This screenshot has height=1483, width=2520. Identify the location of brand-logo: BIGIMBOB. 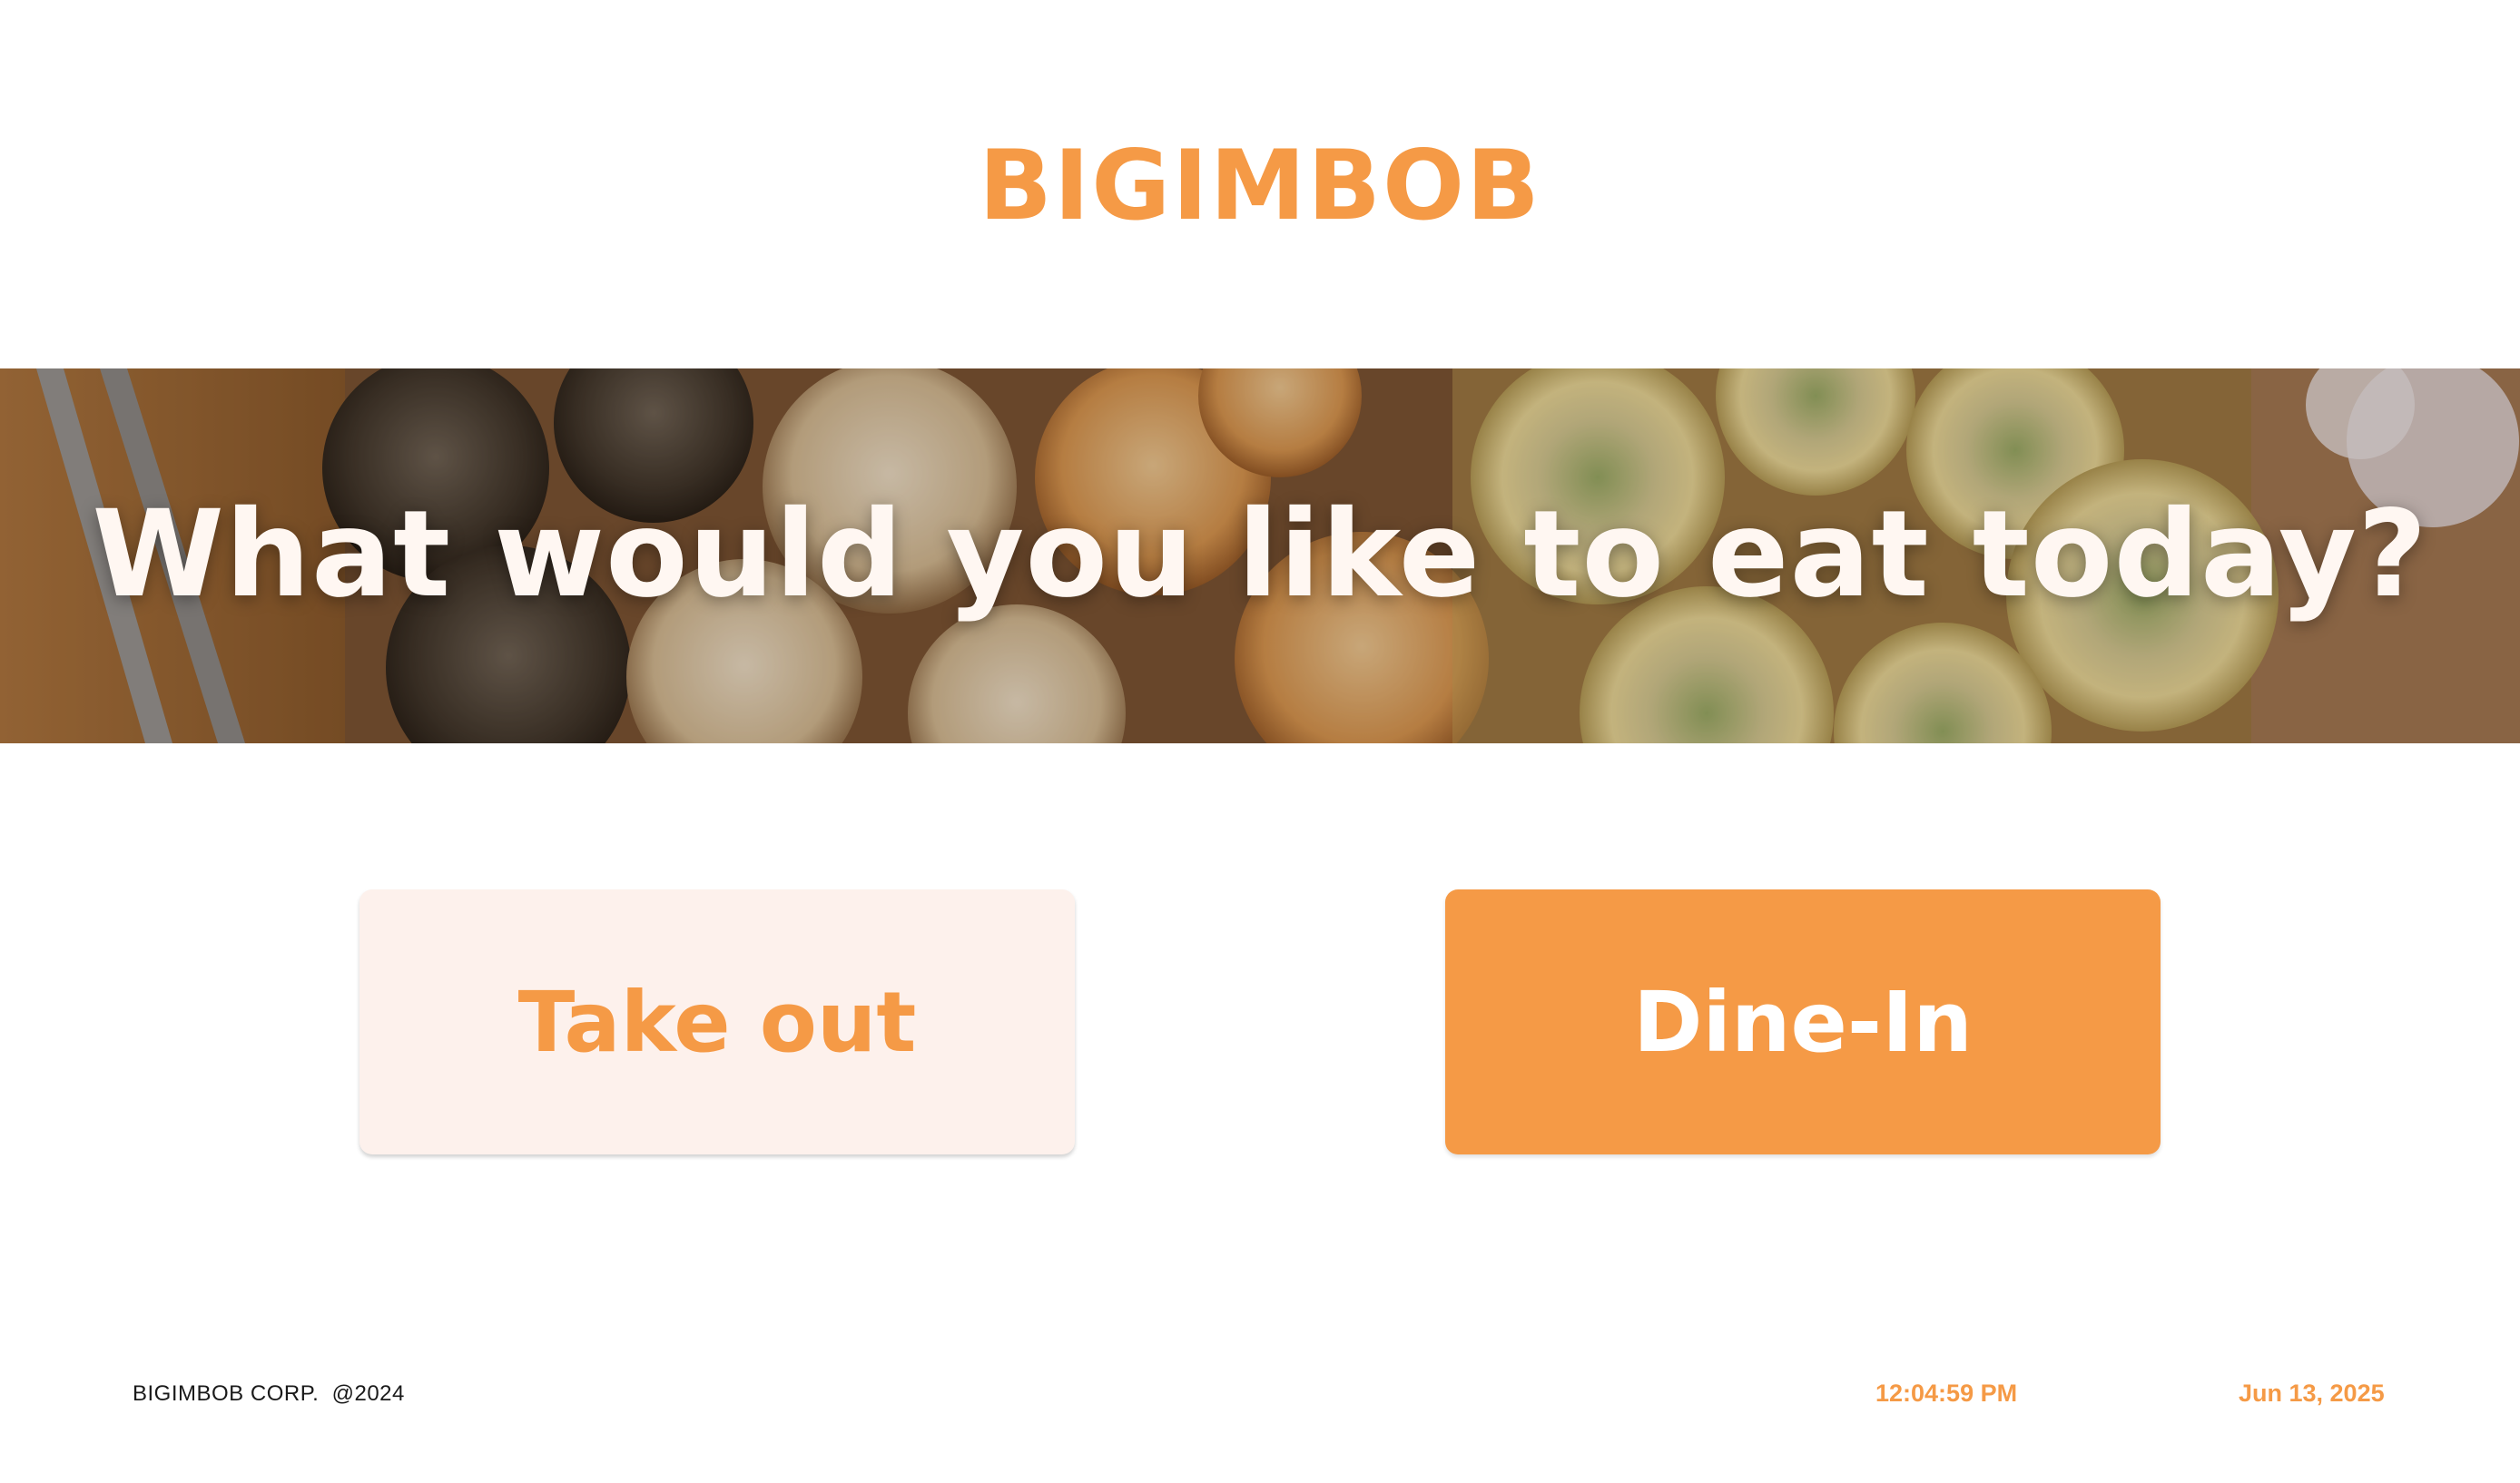
(1260, 185).